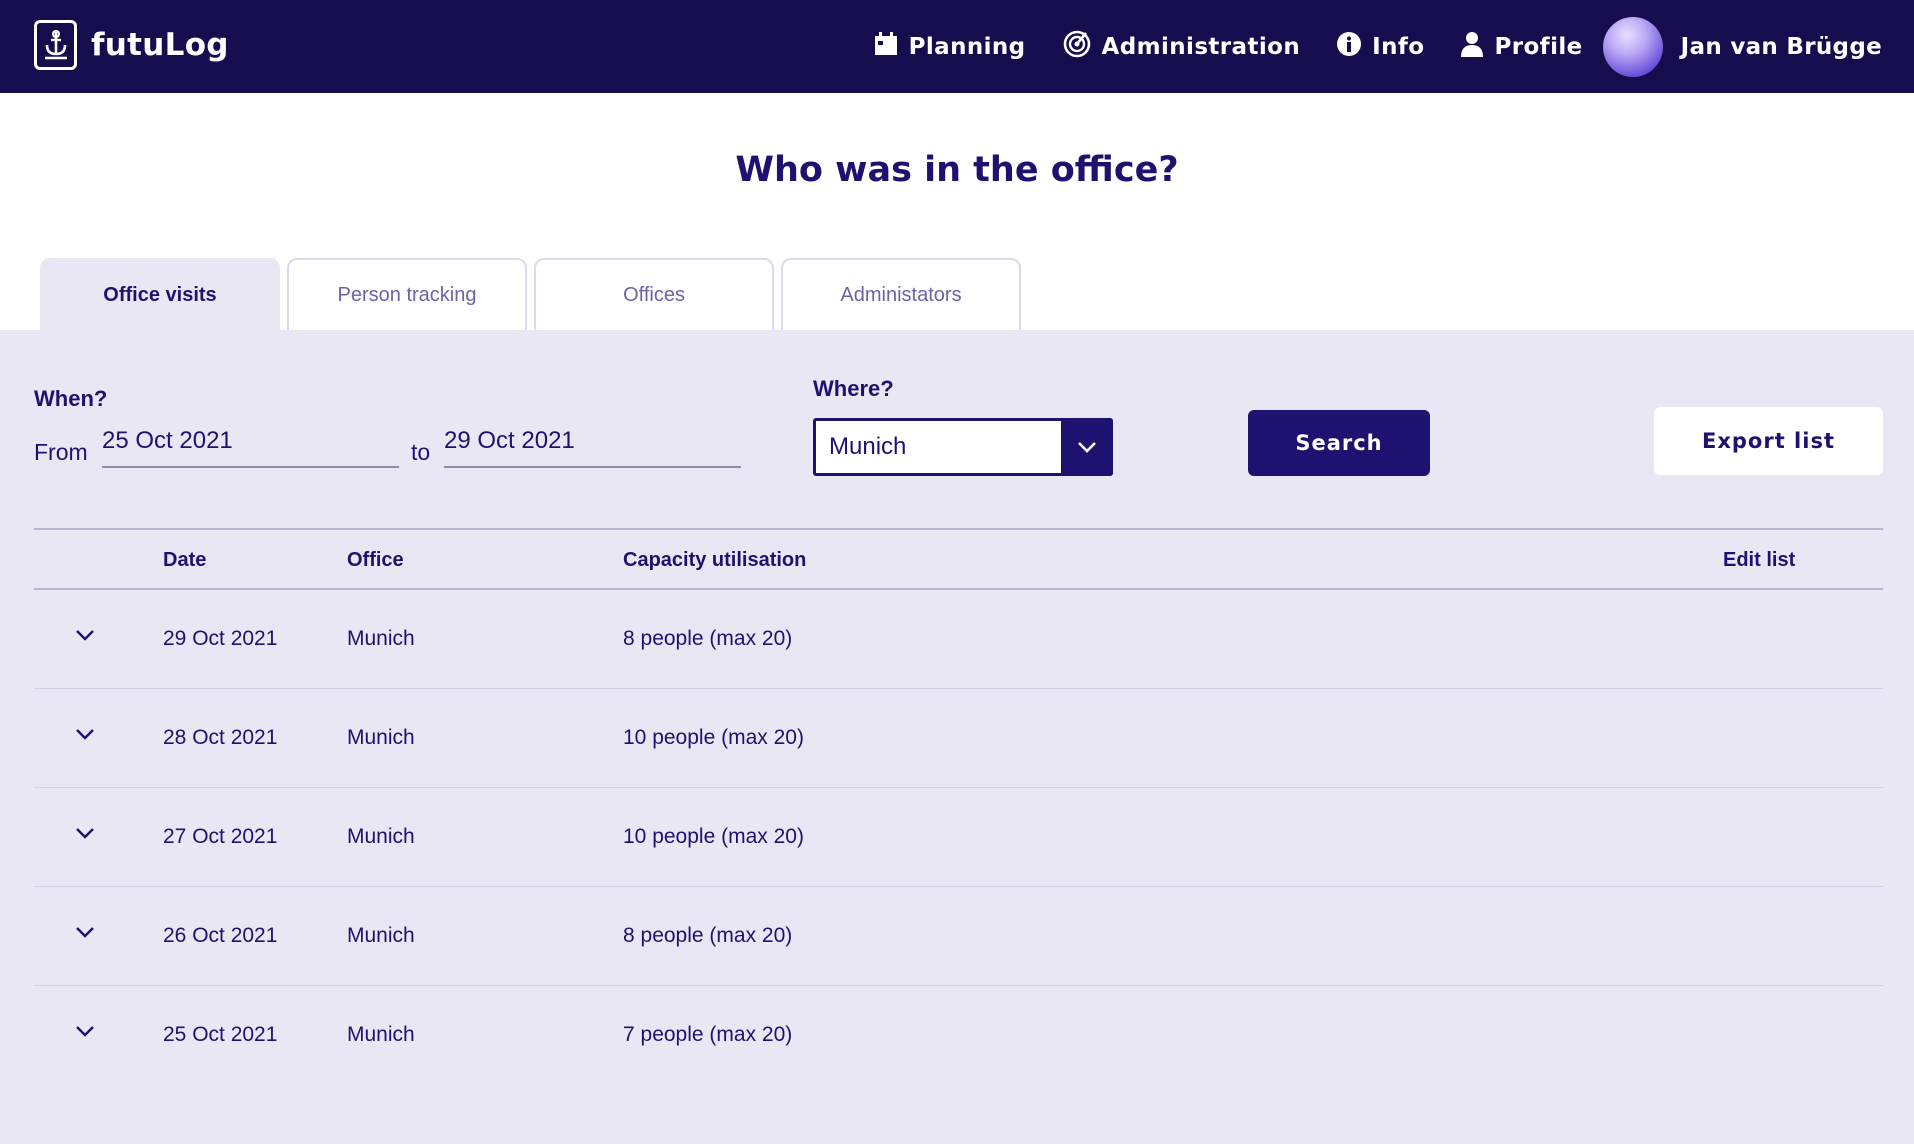 The height and width of the screenshot is (1144, 1914). What do you see at coordinates (1477, 47) in the screenshot?
I see `person-icon` at bounding box center [1477, 47].